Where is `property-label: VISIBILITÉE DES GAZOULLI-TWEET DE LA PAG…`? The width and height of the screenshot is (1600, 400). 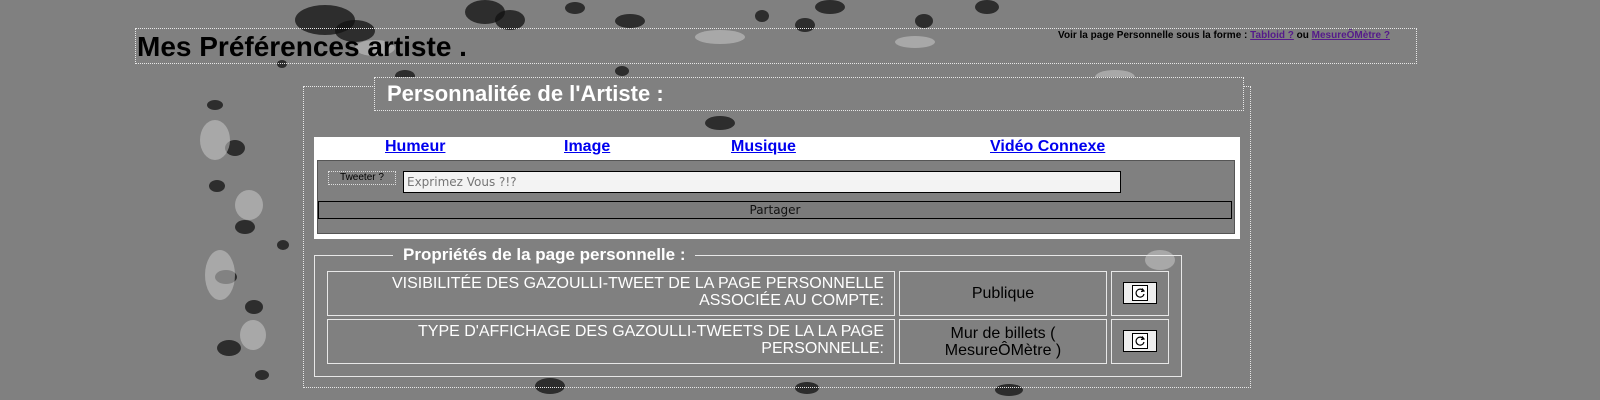
property-label: VISIBILITÉE DES GAZOULLI-TWEET DE LA PAG… is located at coordinates (611, 293).